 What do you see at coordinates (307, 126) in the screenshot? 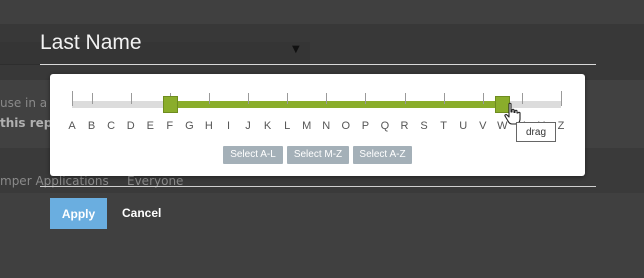
I see `slider-letter-m: M` at bounding box center [307, 126].